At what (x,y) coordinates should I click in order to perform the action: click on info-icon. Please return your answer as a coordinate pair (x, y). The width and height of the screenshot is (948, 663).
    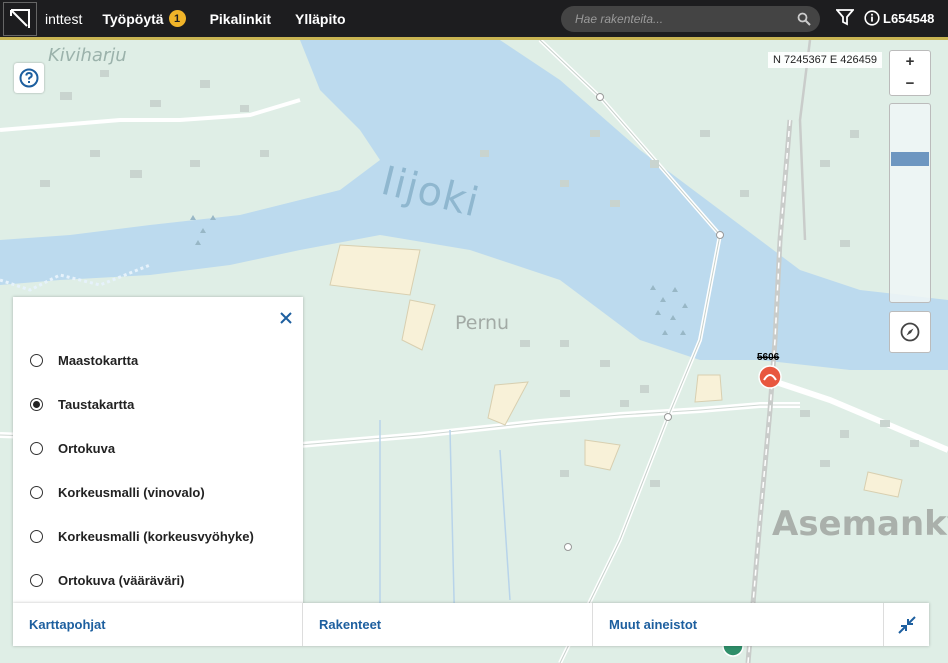
    Looking at the image, I should click on (872, 20).